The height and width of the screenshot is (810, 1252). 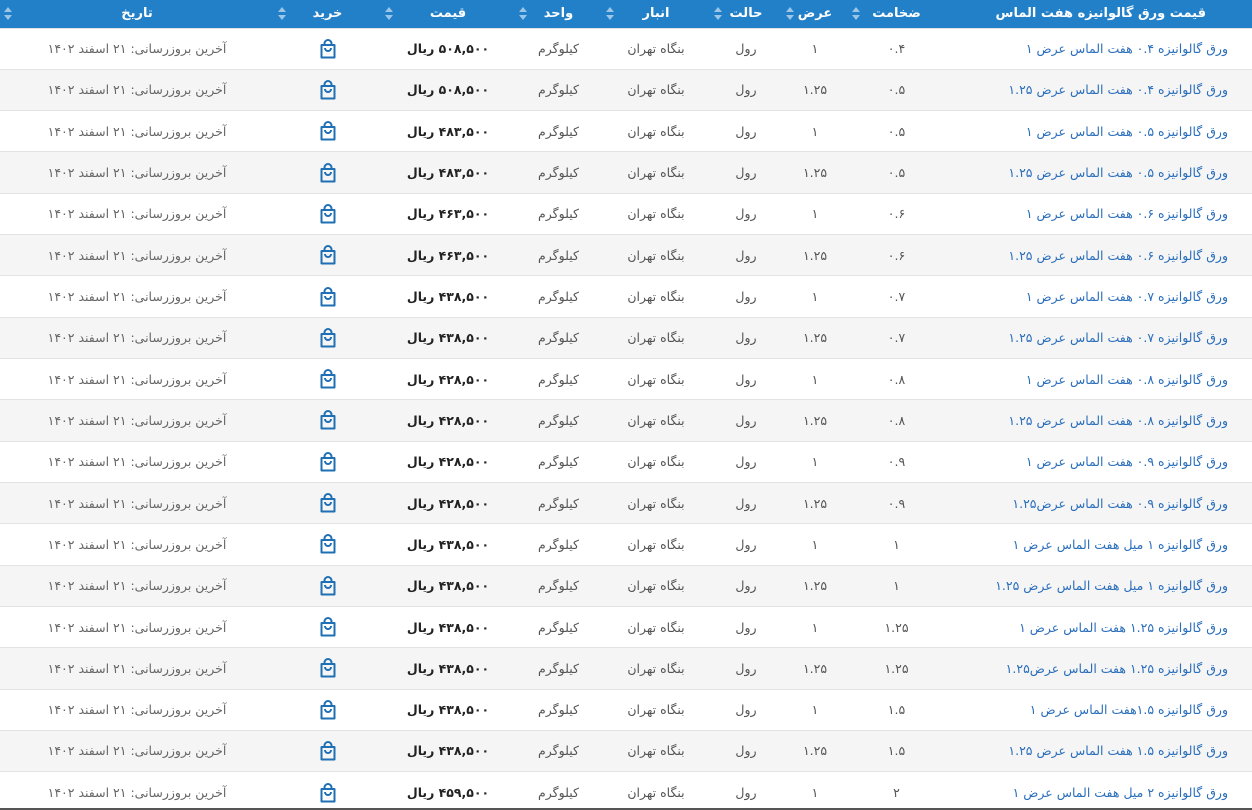 I want to click on product-name-link: ورق گالوانیزه ۱ میل هفت الماس عرض ۱.۲۵, so click(x=1098, y=585).